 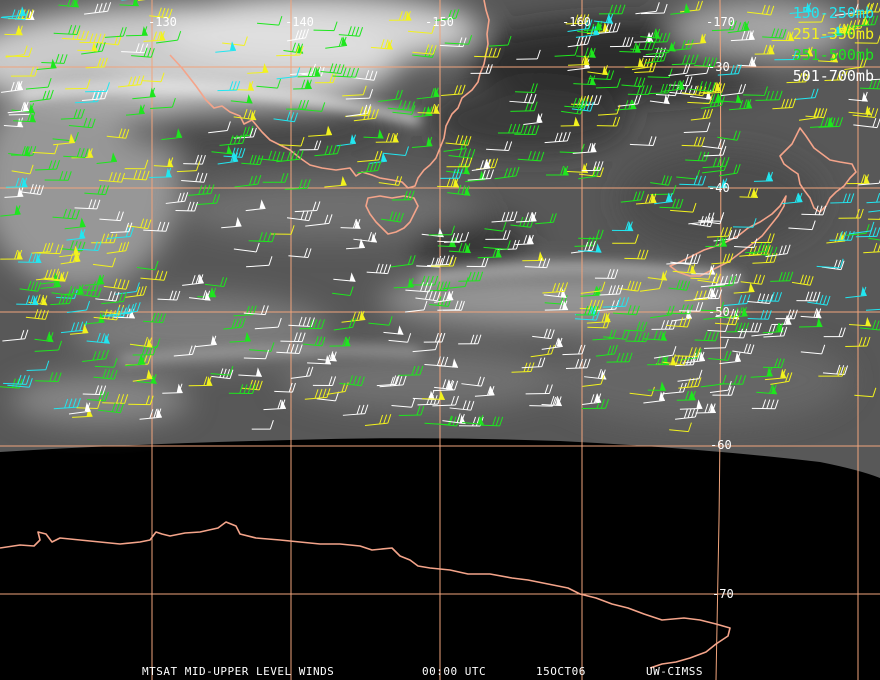 What do you see at coordinates (721, 445) in the screenshot?
I see `lat-label-60: -60` at bounding box center [721, 445].